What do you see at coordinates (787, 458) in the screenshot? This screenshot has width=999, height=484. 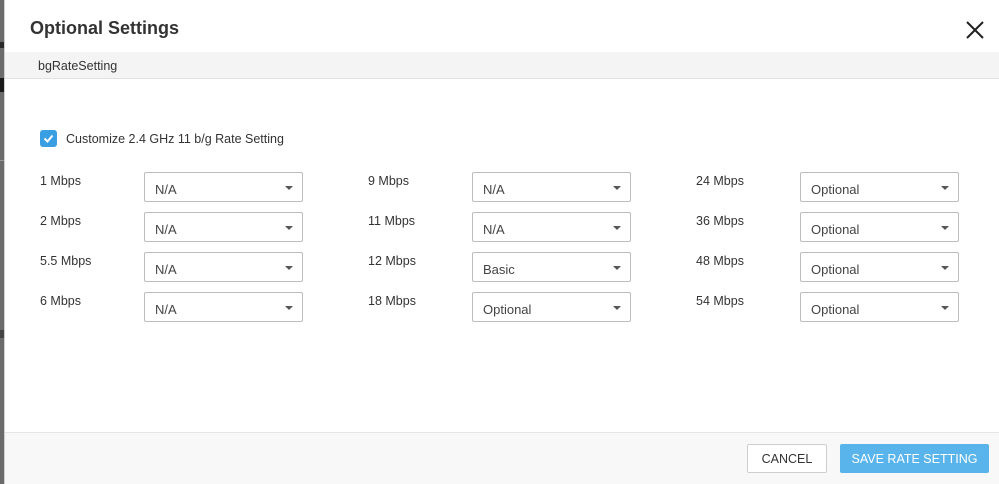 I see `cancel-button: CANCEL` at bounding box center [787, 458].